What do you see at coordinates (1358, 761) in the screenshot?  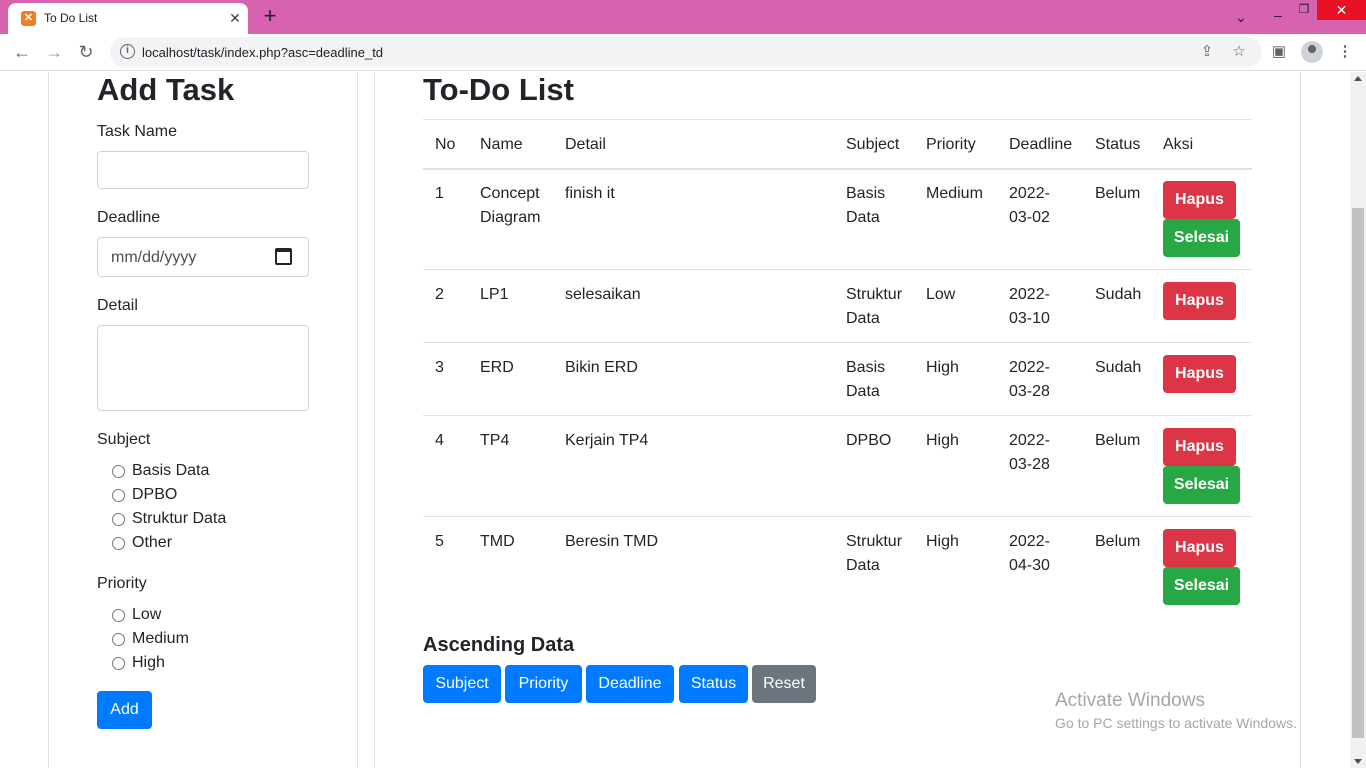 I see `scroll-down-arrow-icon` at bounding box center [1358, 761].